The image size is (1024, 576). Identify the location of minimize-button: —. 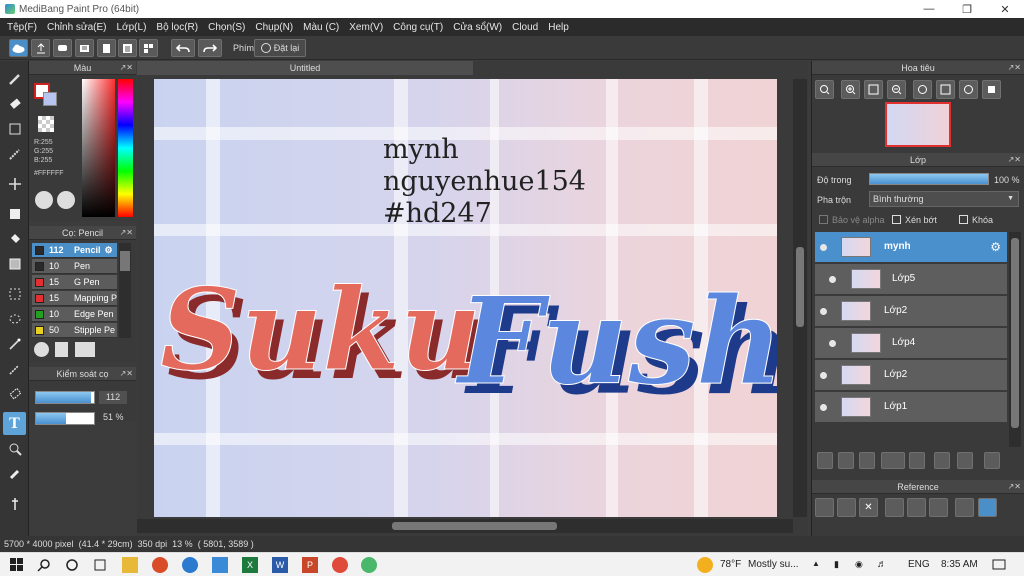
(929, 9).